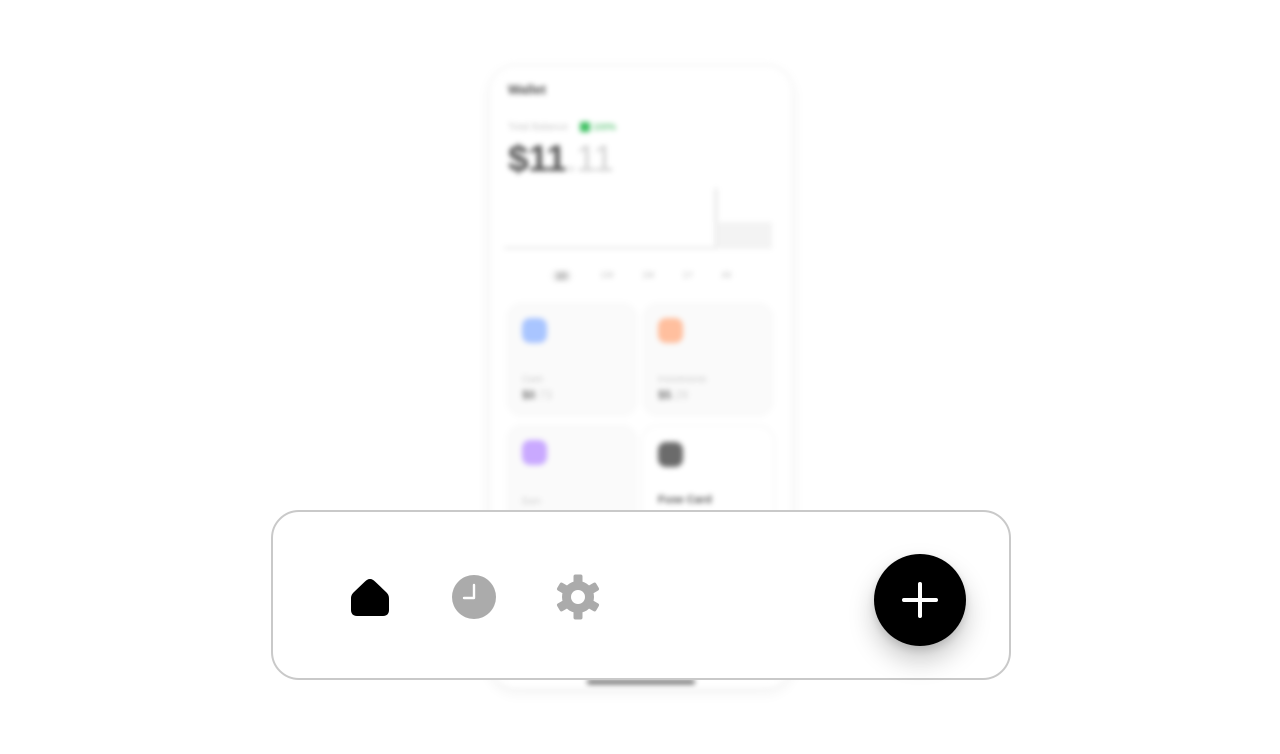  What do you see at coordinates (534, 330) in the screenshot?
I see `cash-icon` at bounding box center [534, 330].